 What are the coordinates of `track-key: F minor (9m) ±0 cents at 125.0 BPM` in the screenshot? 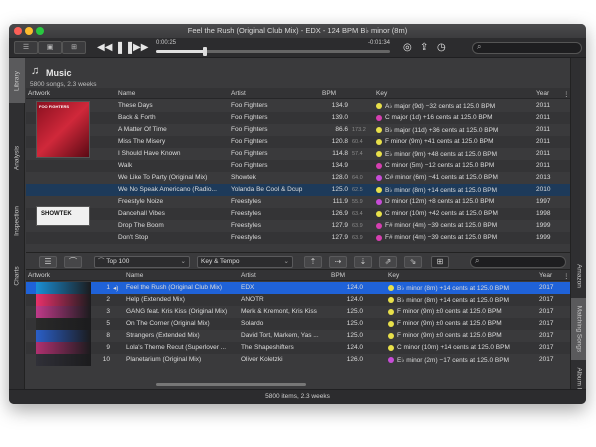 It's located at (449, 323).